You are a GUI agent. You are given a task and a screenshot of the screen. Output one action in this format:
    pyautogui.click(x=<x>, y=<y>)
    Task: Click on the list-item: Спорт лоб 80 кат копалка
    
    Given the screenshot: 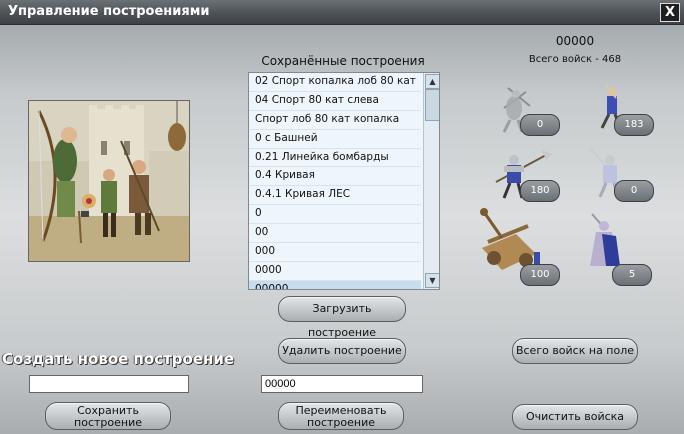 What is the action you would take?
    pyautogui.click(x=335, y=120)
    